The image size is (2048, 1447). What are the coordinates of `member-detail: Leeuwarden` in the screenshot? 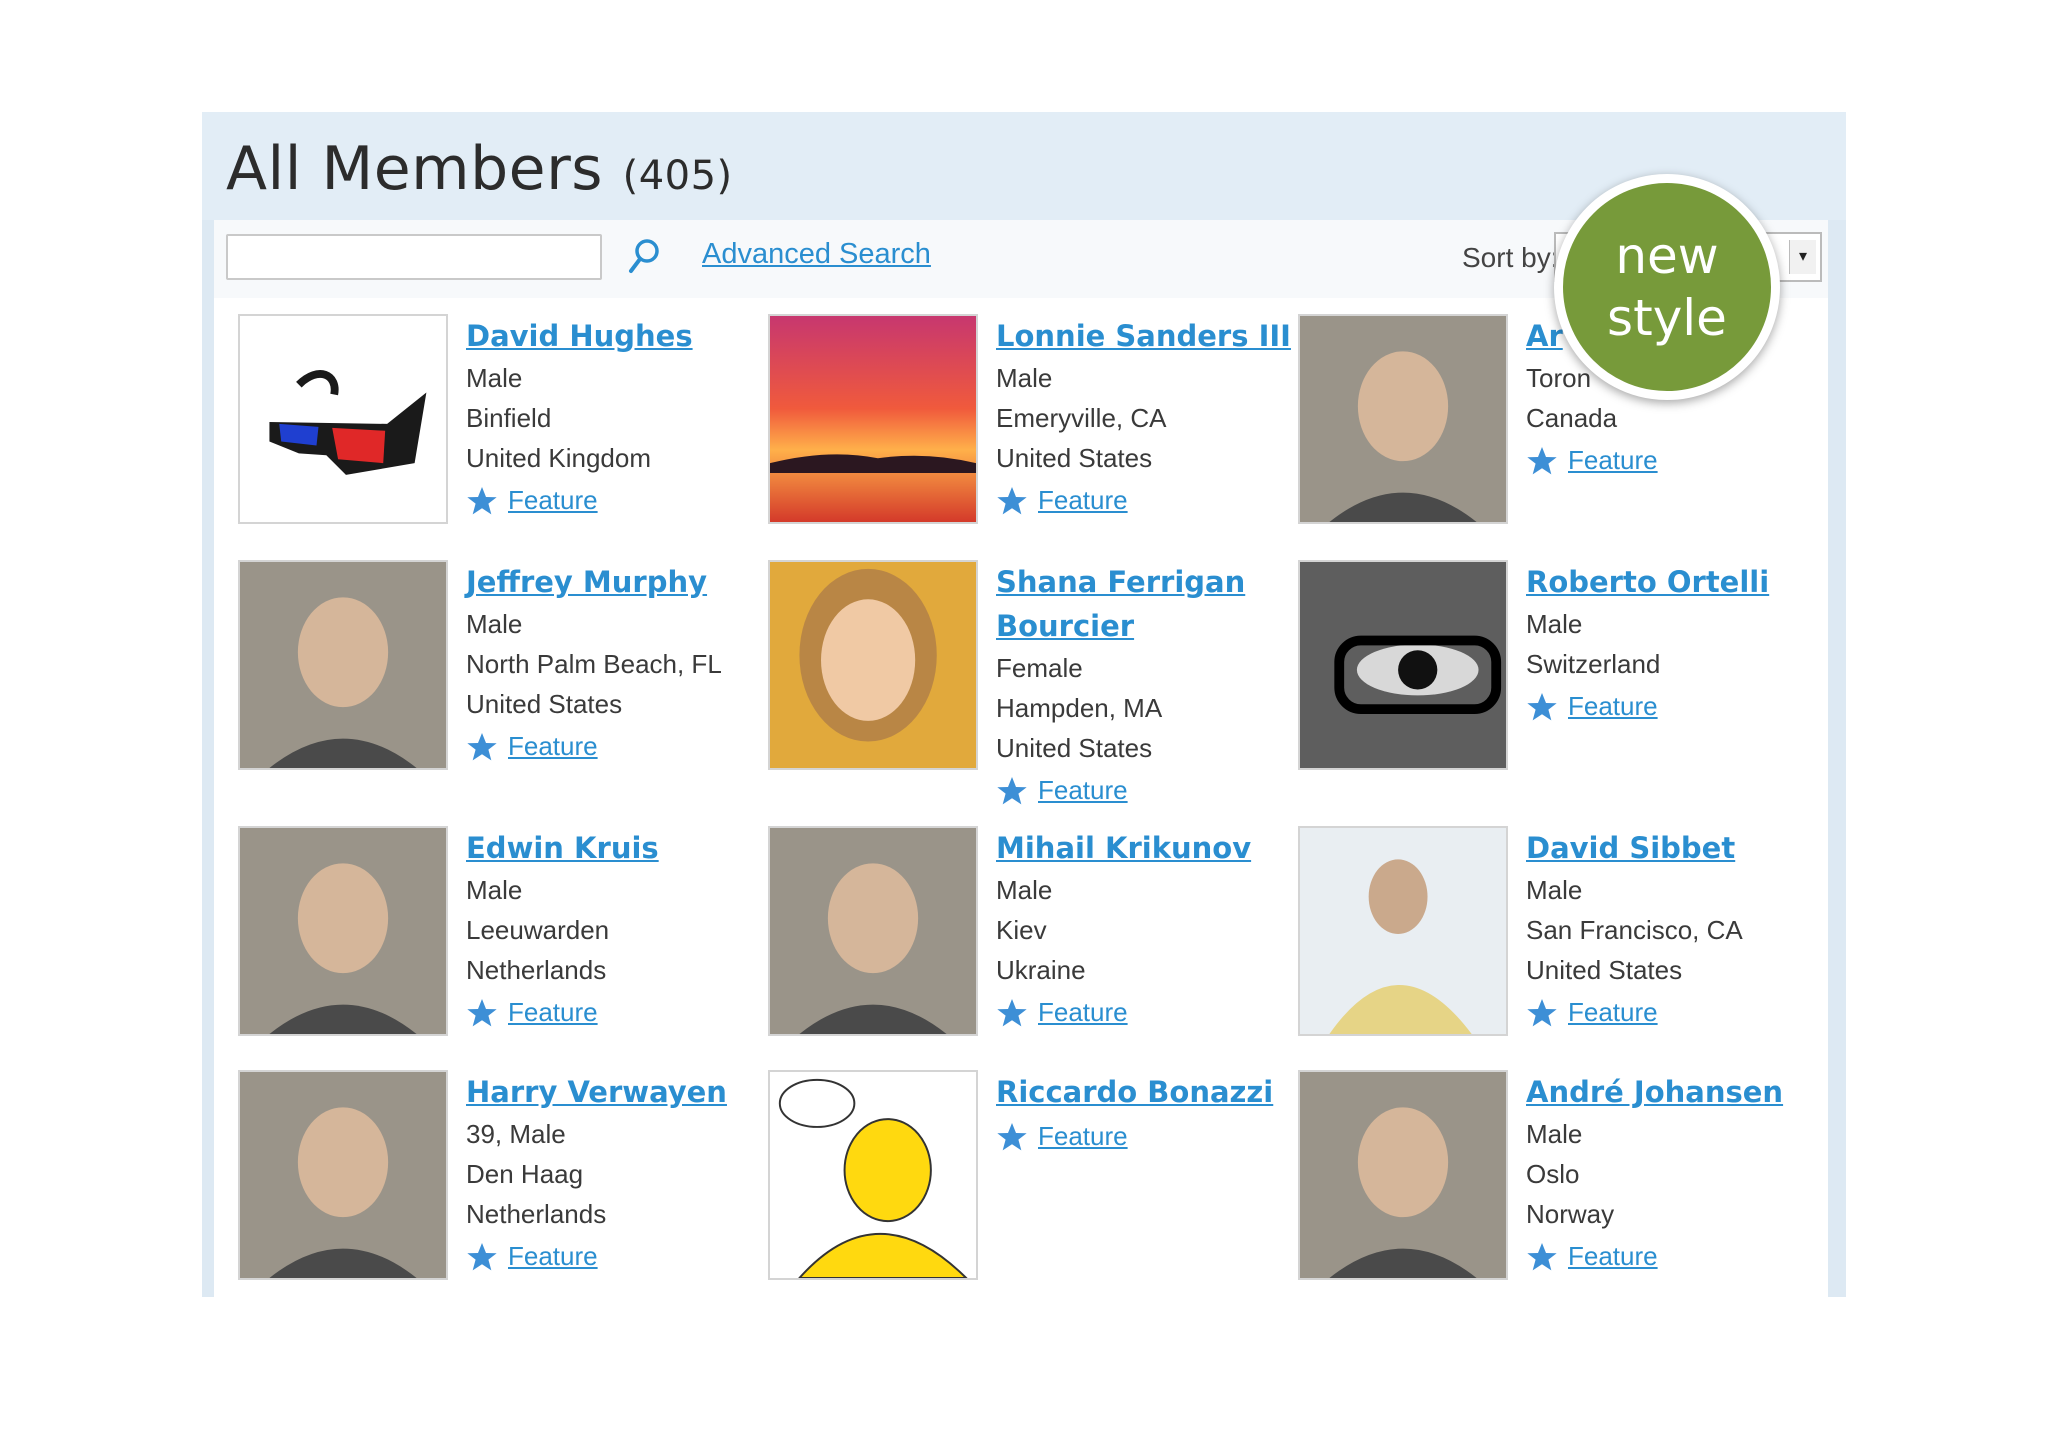 It's located at (538, 930).